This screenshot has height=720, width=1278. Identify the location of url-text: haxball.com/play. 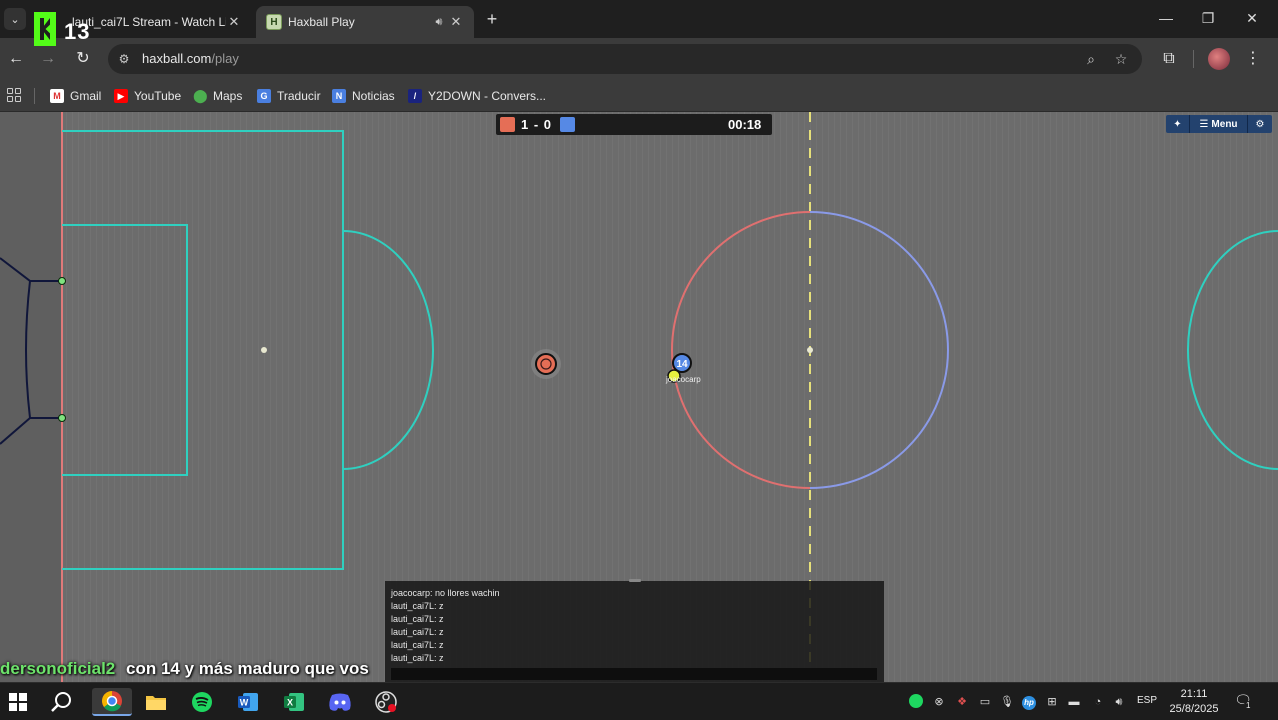
(190, 58).